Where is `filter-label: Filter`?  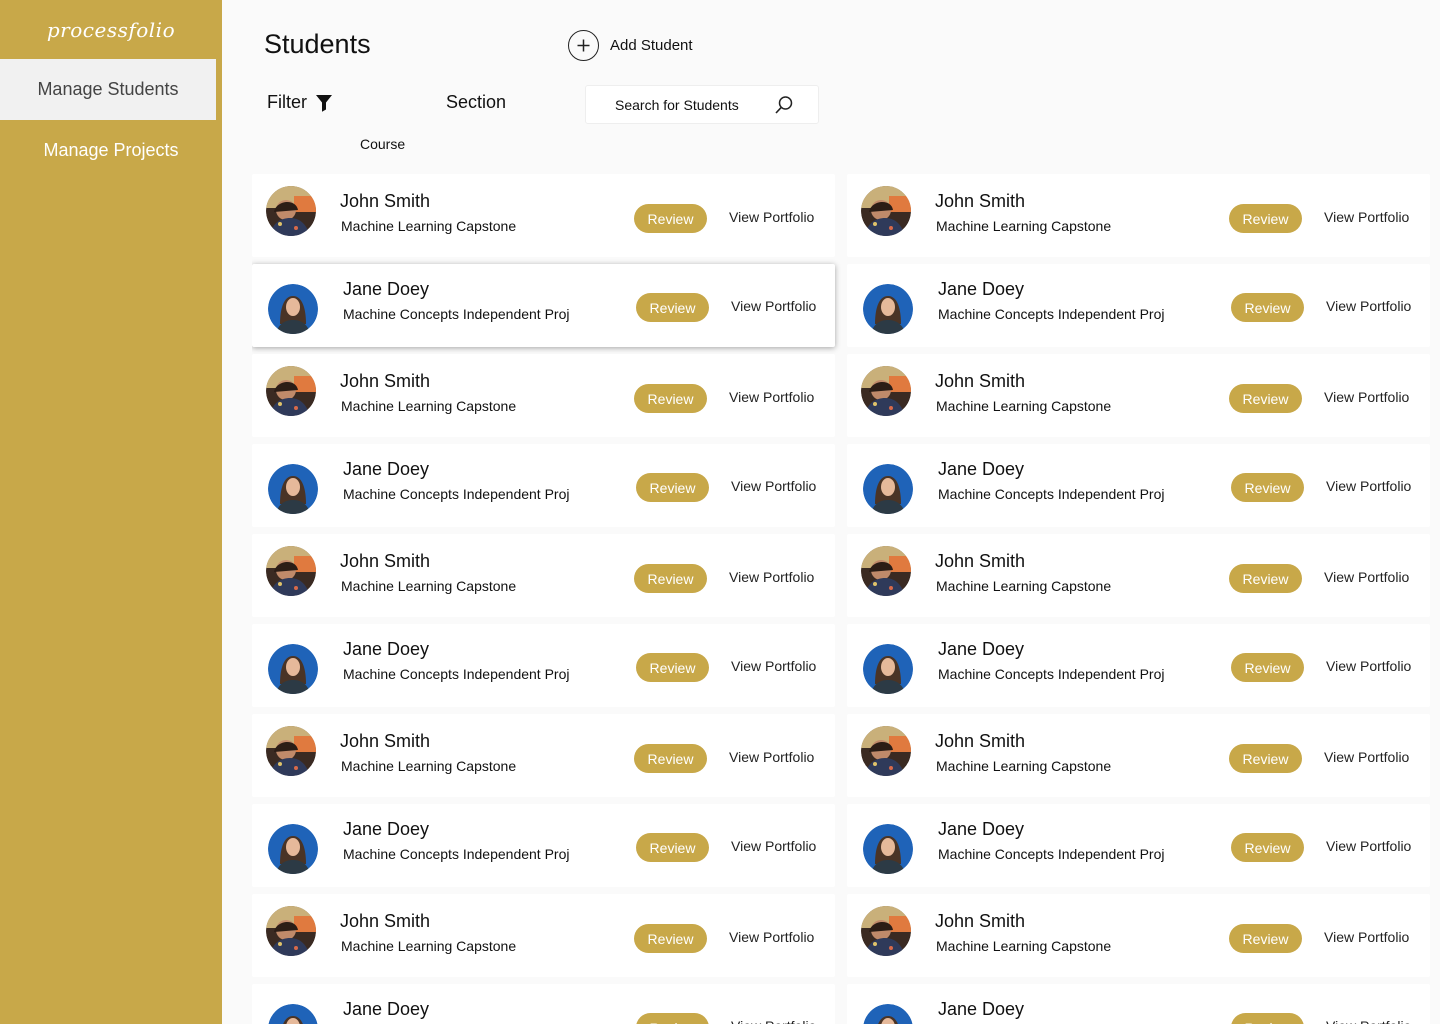
filter-label: Filter is located at coordinates (287, 102).